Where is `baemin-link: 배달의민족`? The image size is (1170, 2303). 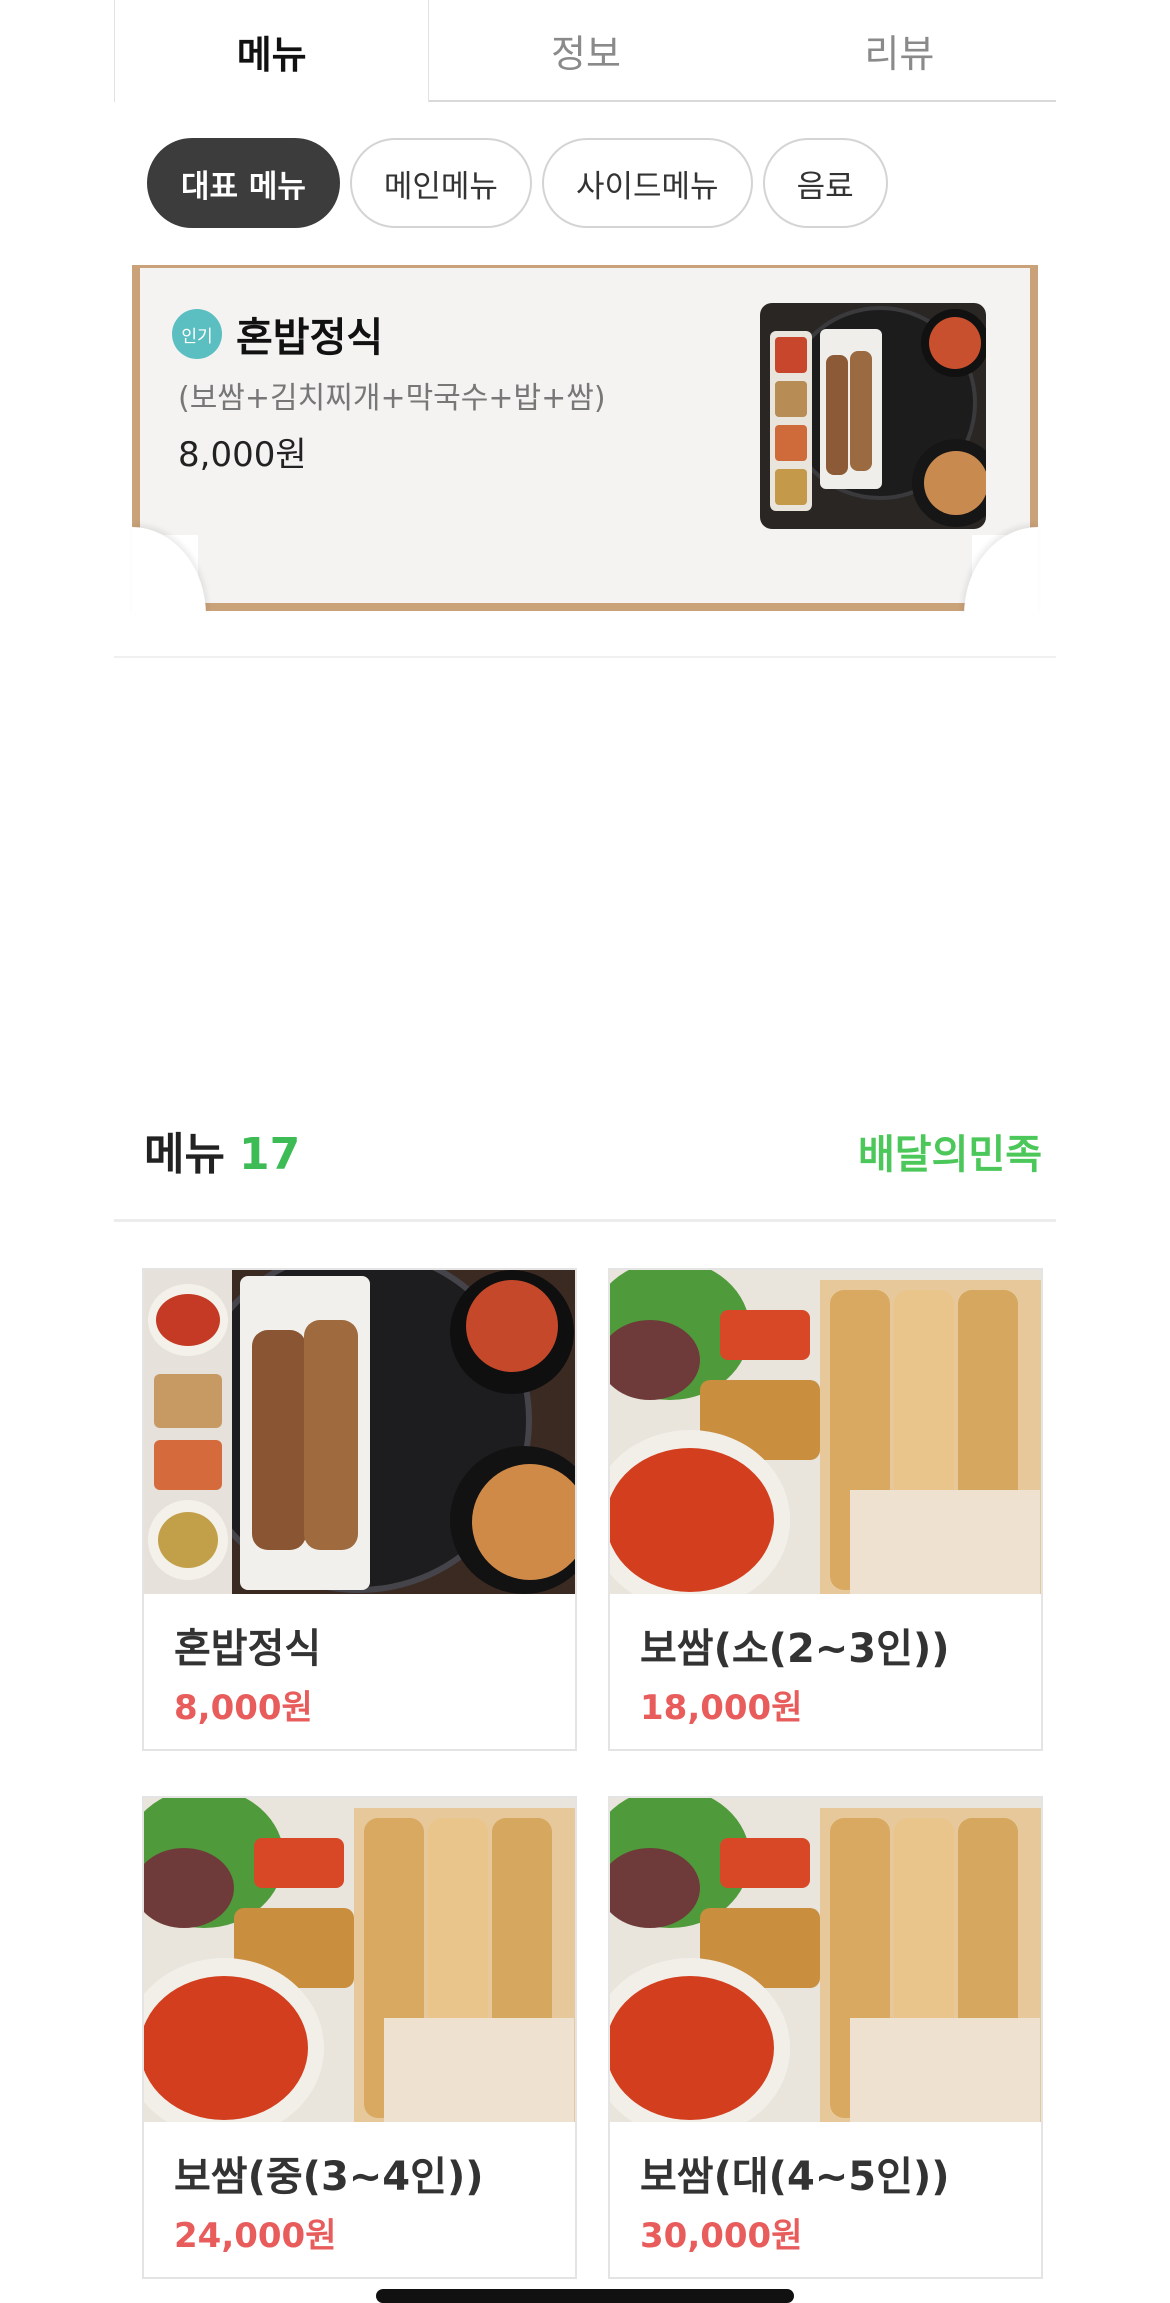 baemin-link: 배달의민족 is located at coordinates (950, 1151).